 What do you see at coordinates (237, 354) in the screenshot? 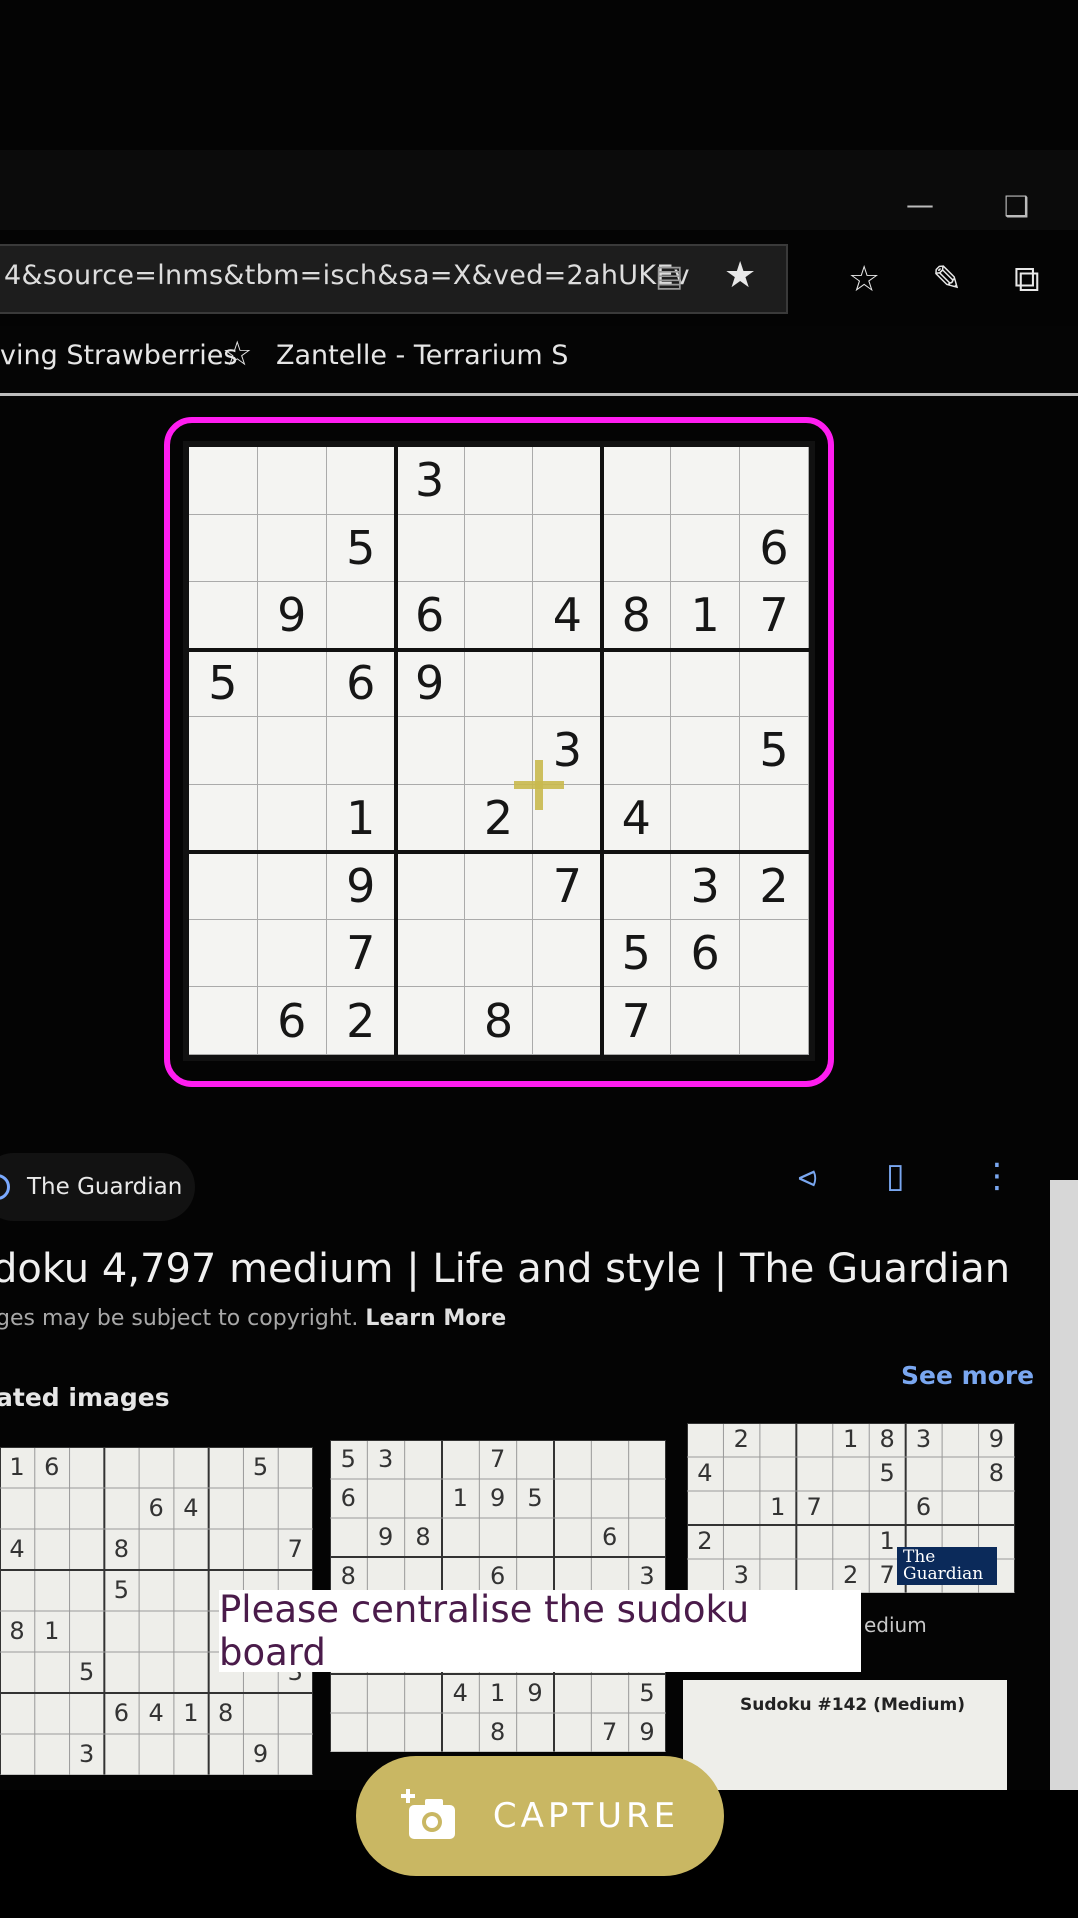
I see `bookmark-star-icon: ☆` at bounding box center [237, 354].